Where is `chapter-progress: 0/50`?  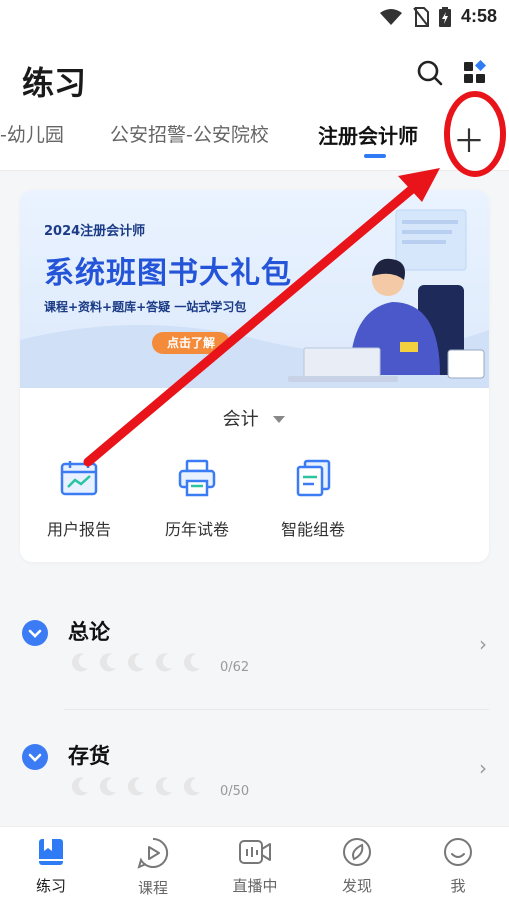
chapter-progress: 0/50 is located at coordinates (235, 791).